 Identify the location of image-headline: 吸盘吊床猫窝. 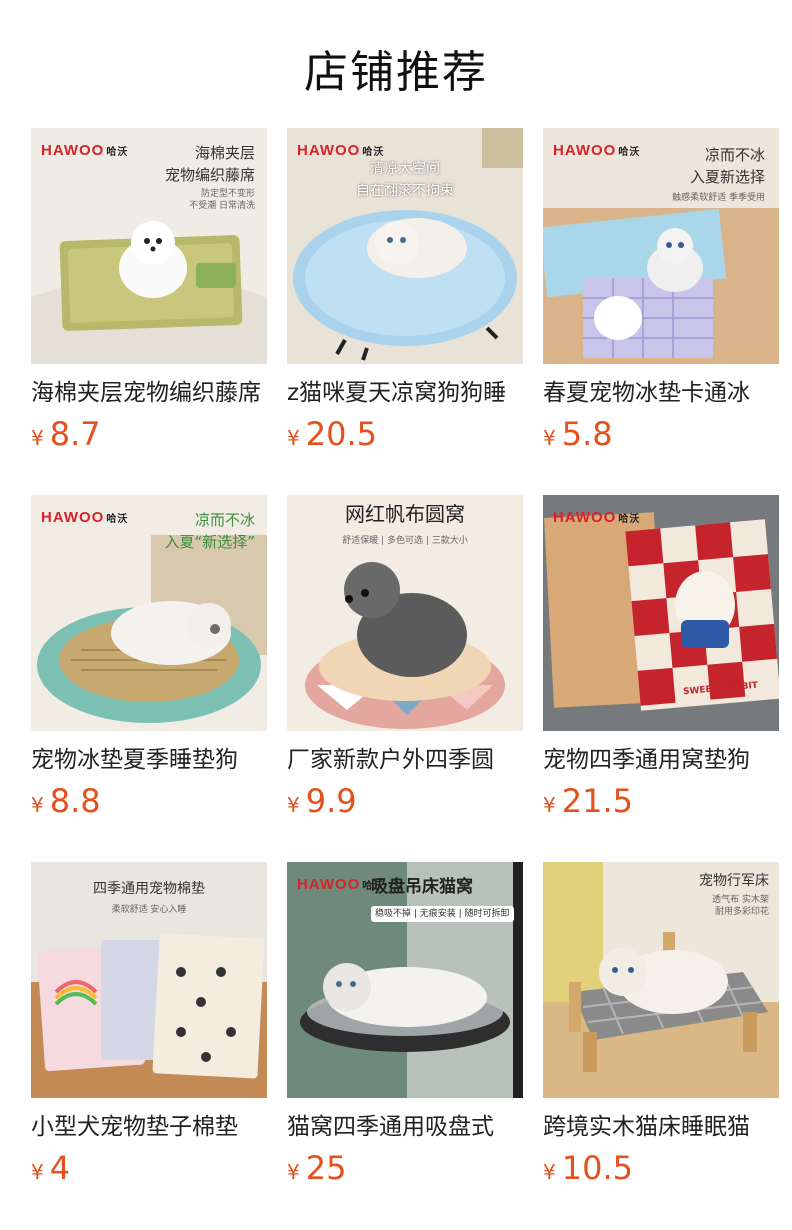
(422, 887).